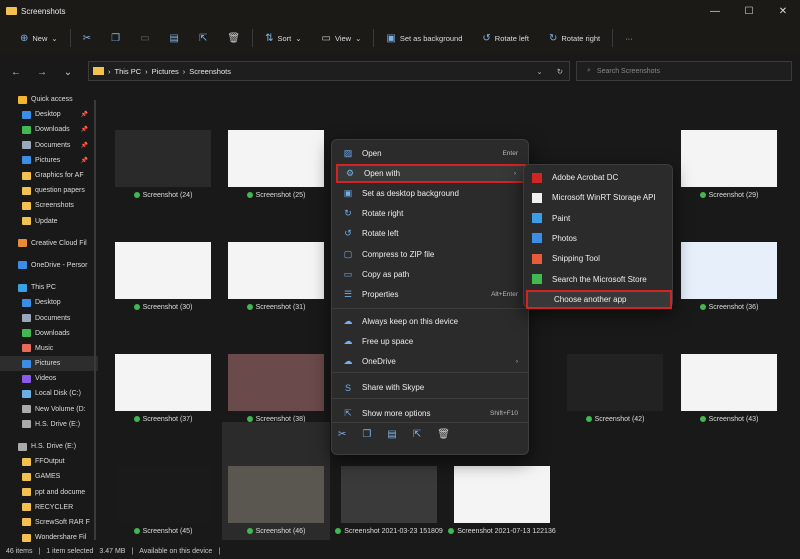 The image size is (800, 559). What do you see at coordinates (49, 348) in the screenshot?
I see `sidebar-item: Music` at bounding box center [49, 348].